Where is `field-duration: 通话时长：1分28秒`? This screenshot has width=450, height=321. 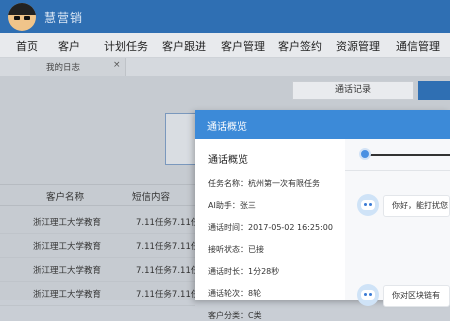 field-duration: 通话时长：1分28秒 is located at coordinates (244, 271).